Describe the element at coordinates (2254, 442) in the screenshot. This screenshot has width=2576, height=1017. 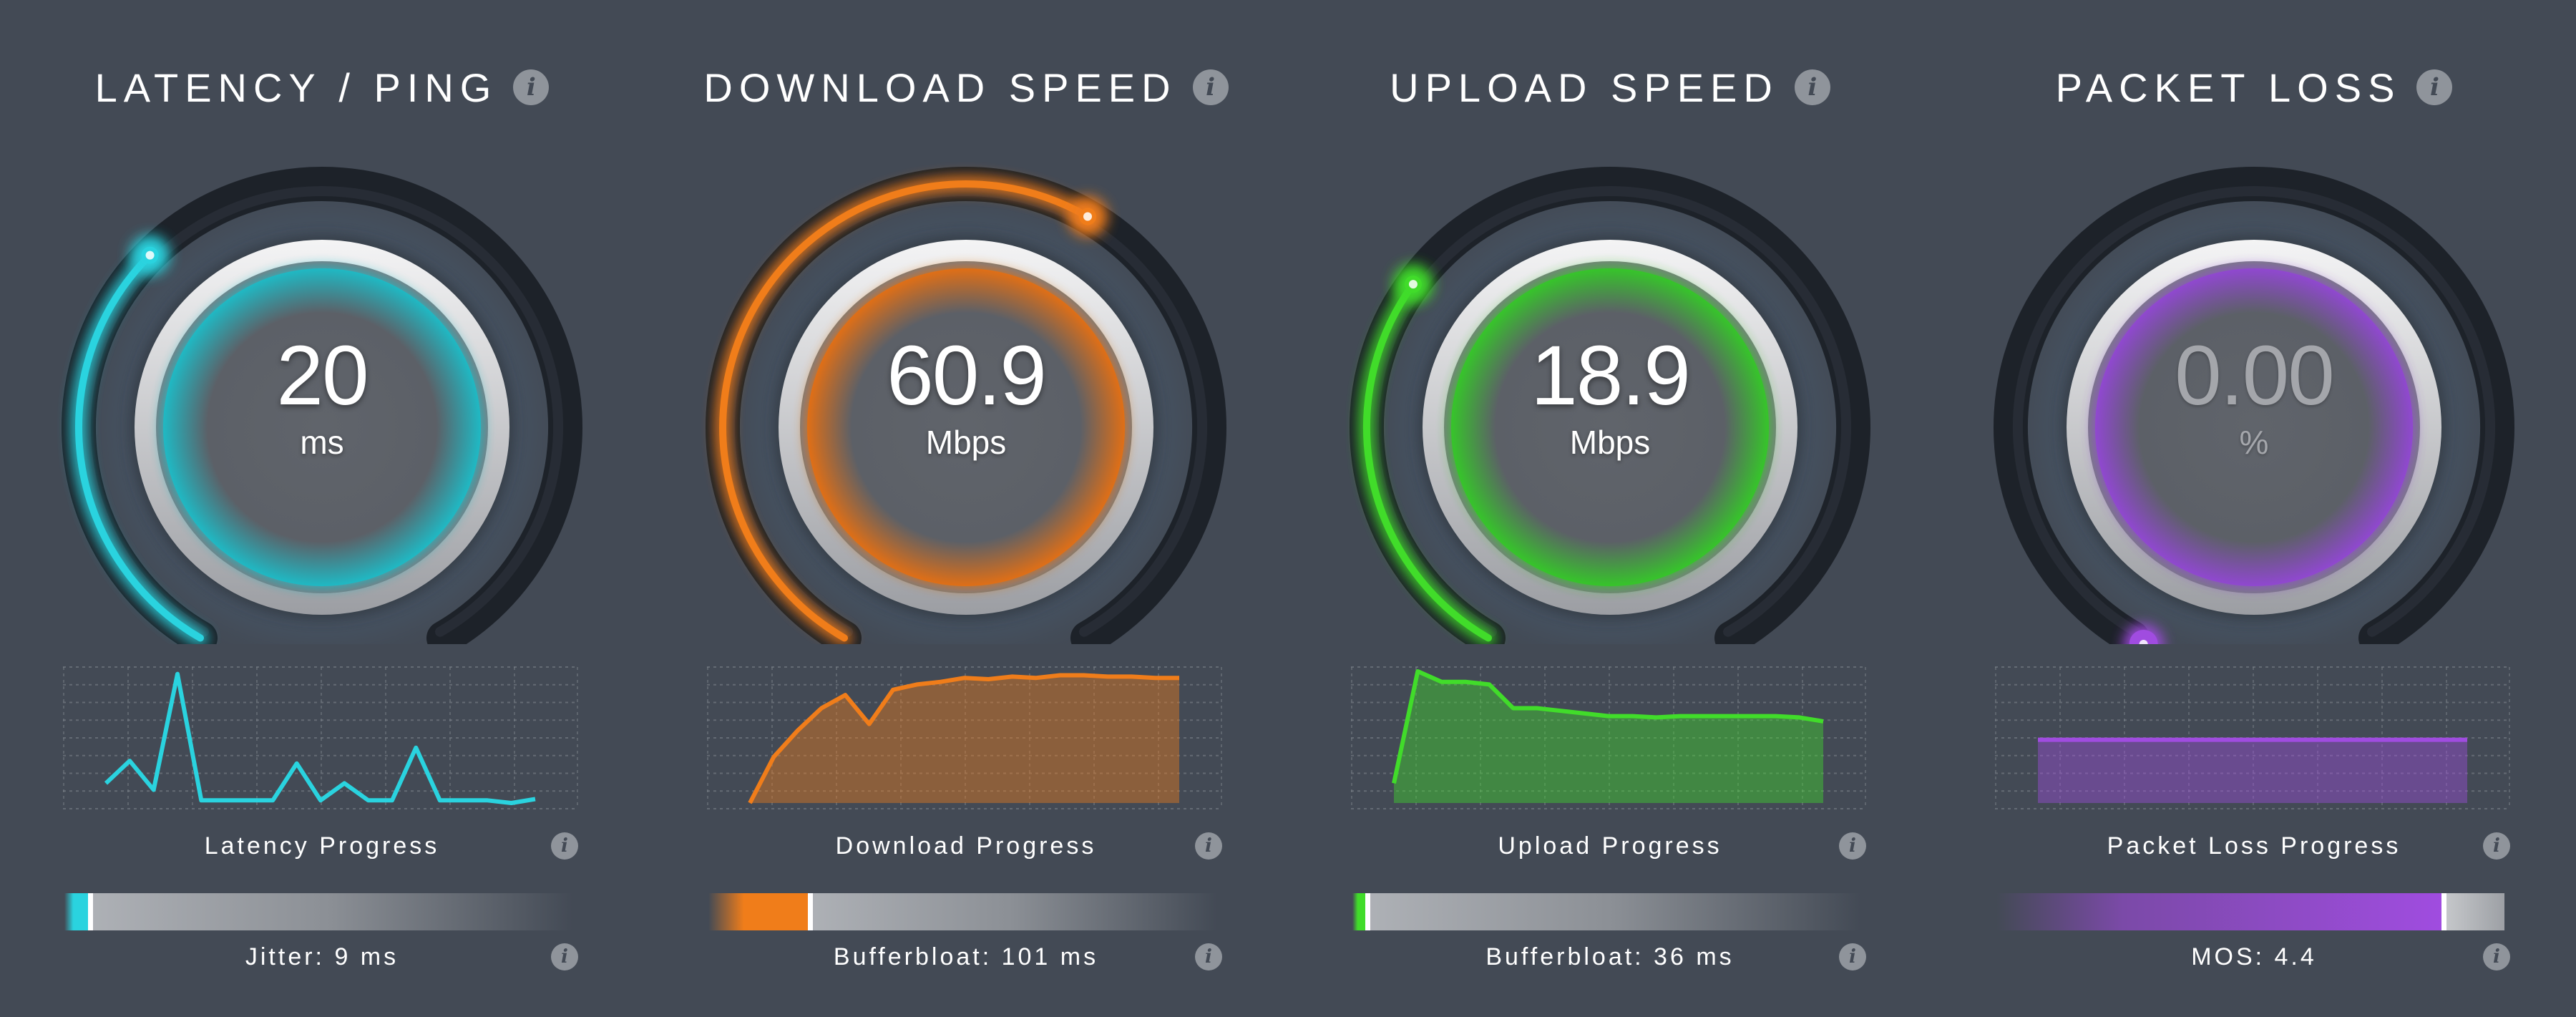
I see `gauge-unit: %` at that location.